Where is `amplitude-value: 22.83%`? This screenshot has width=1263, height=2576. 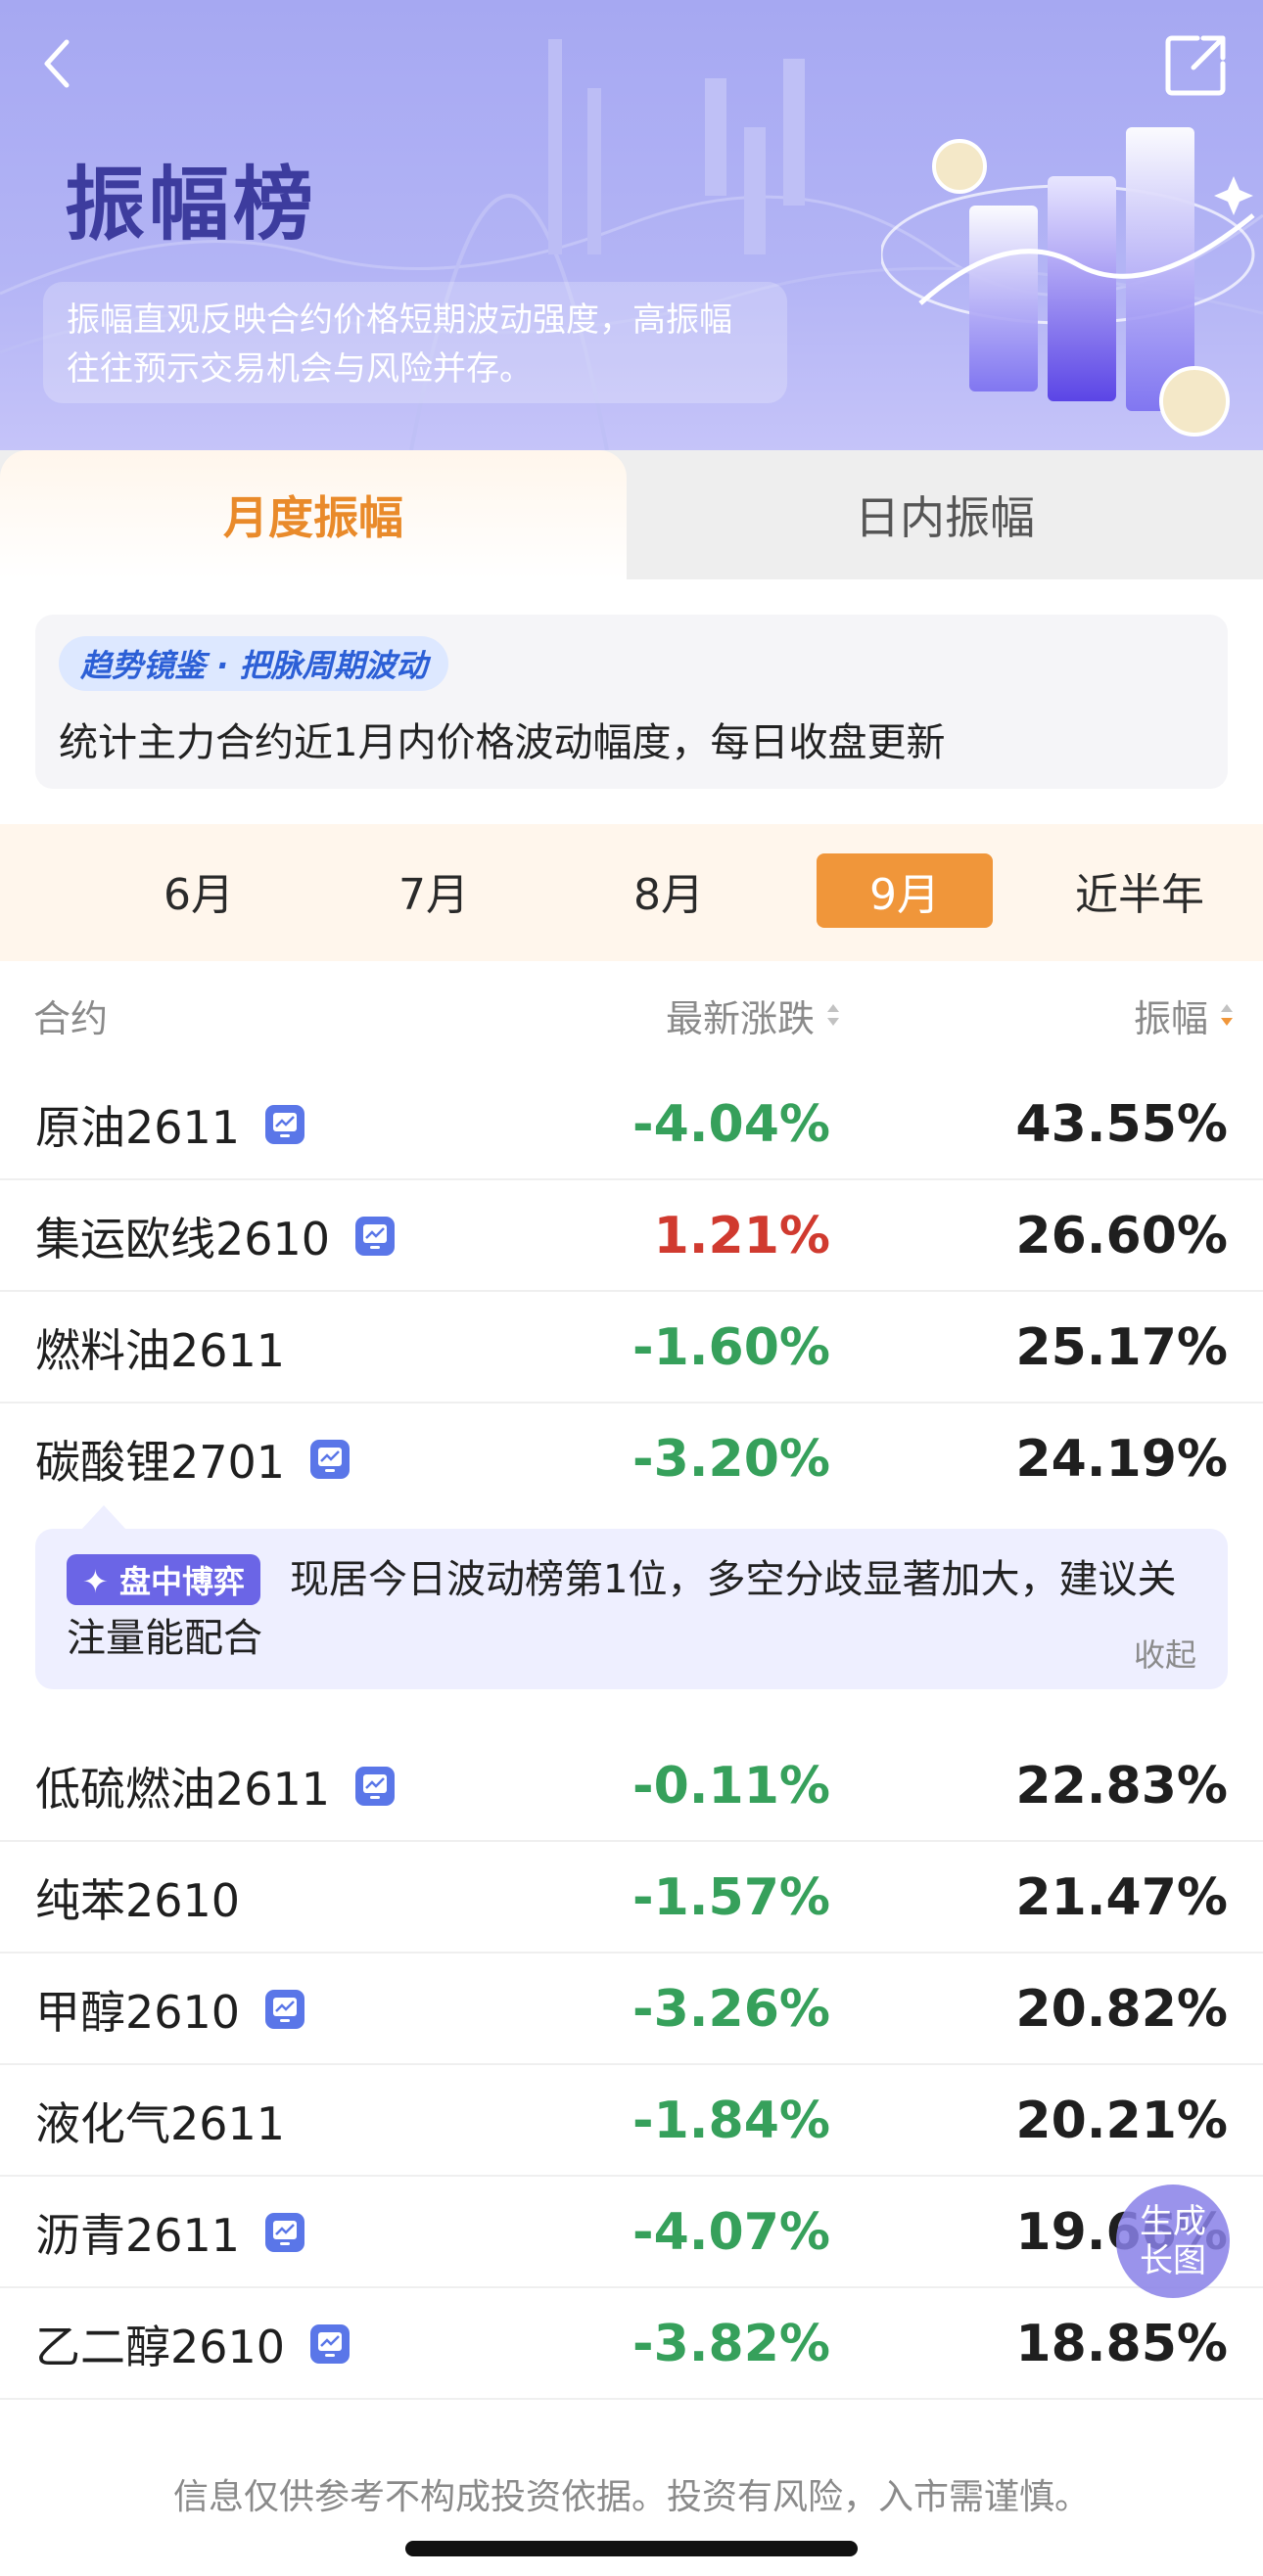 amplitude-value: 22.83% is located at coordinates (1121, 1786).